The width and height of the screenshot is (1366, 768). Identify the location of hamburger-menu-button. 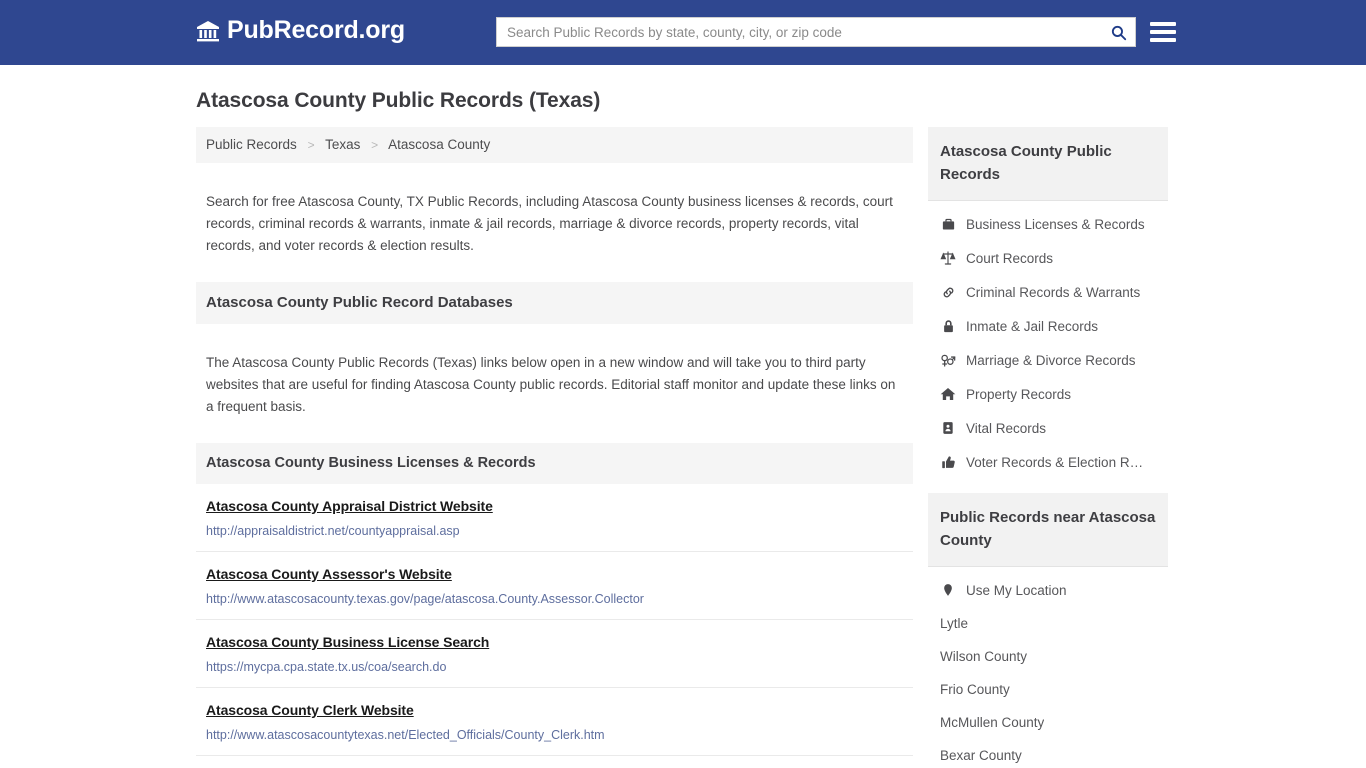
(1163, 32).